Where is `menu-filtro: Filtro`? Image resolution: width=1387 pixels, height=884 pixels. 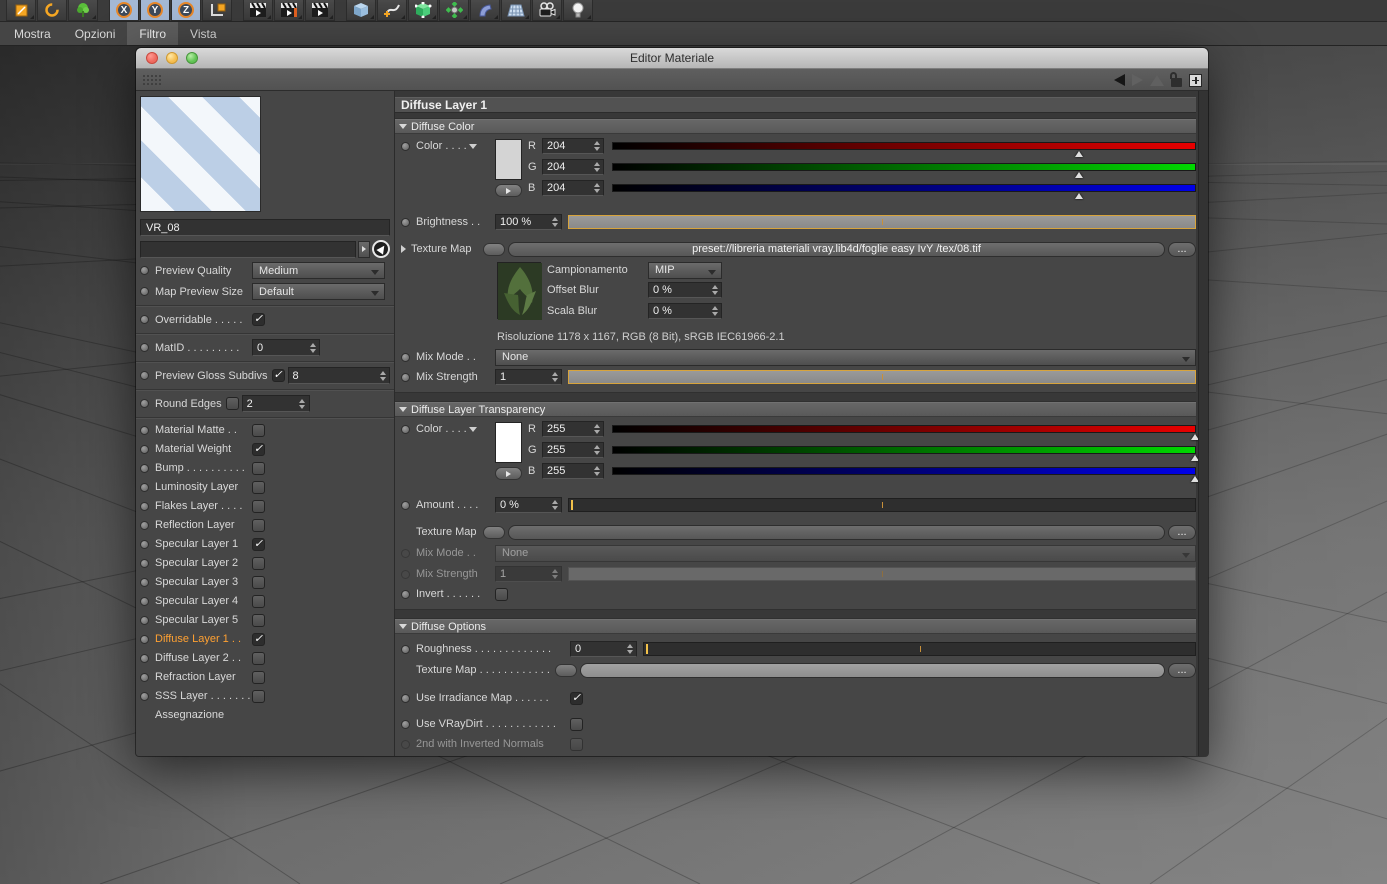
menu-filtro: Filtro is located at coordinates (153, 33).